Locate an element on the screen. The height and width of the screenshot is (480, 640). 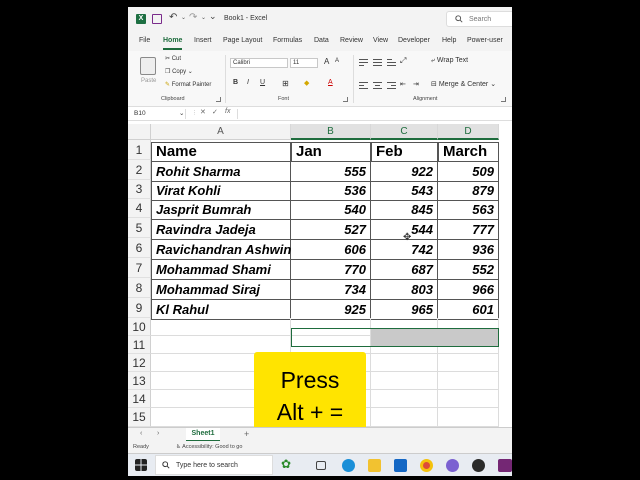
italic-button: I is located at coordinates (248, 82).